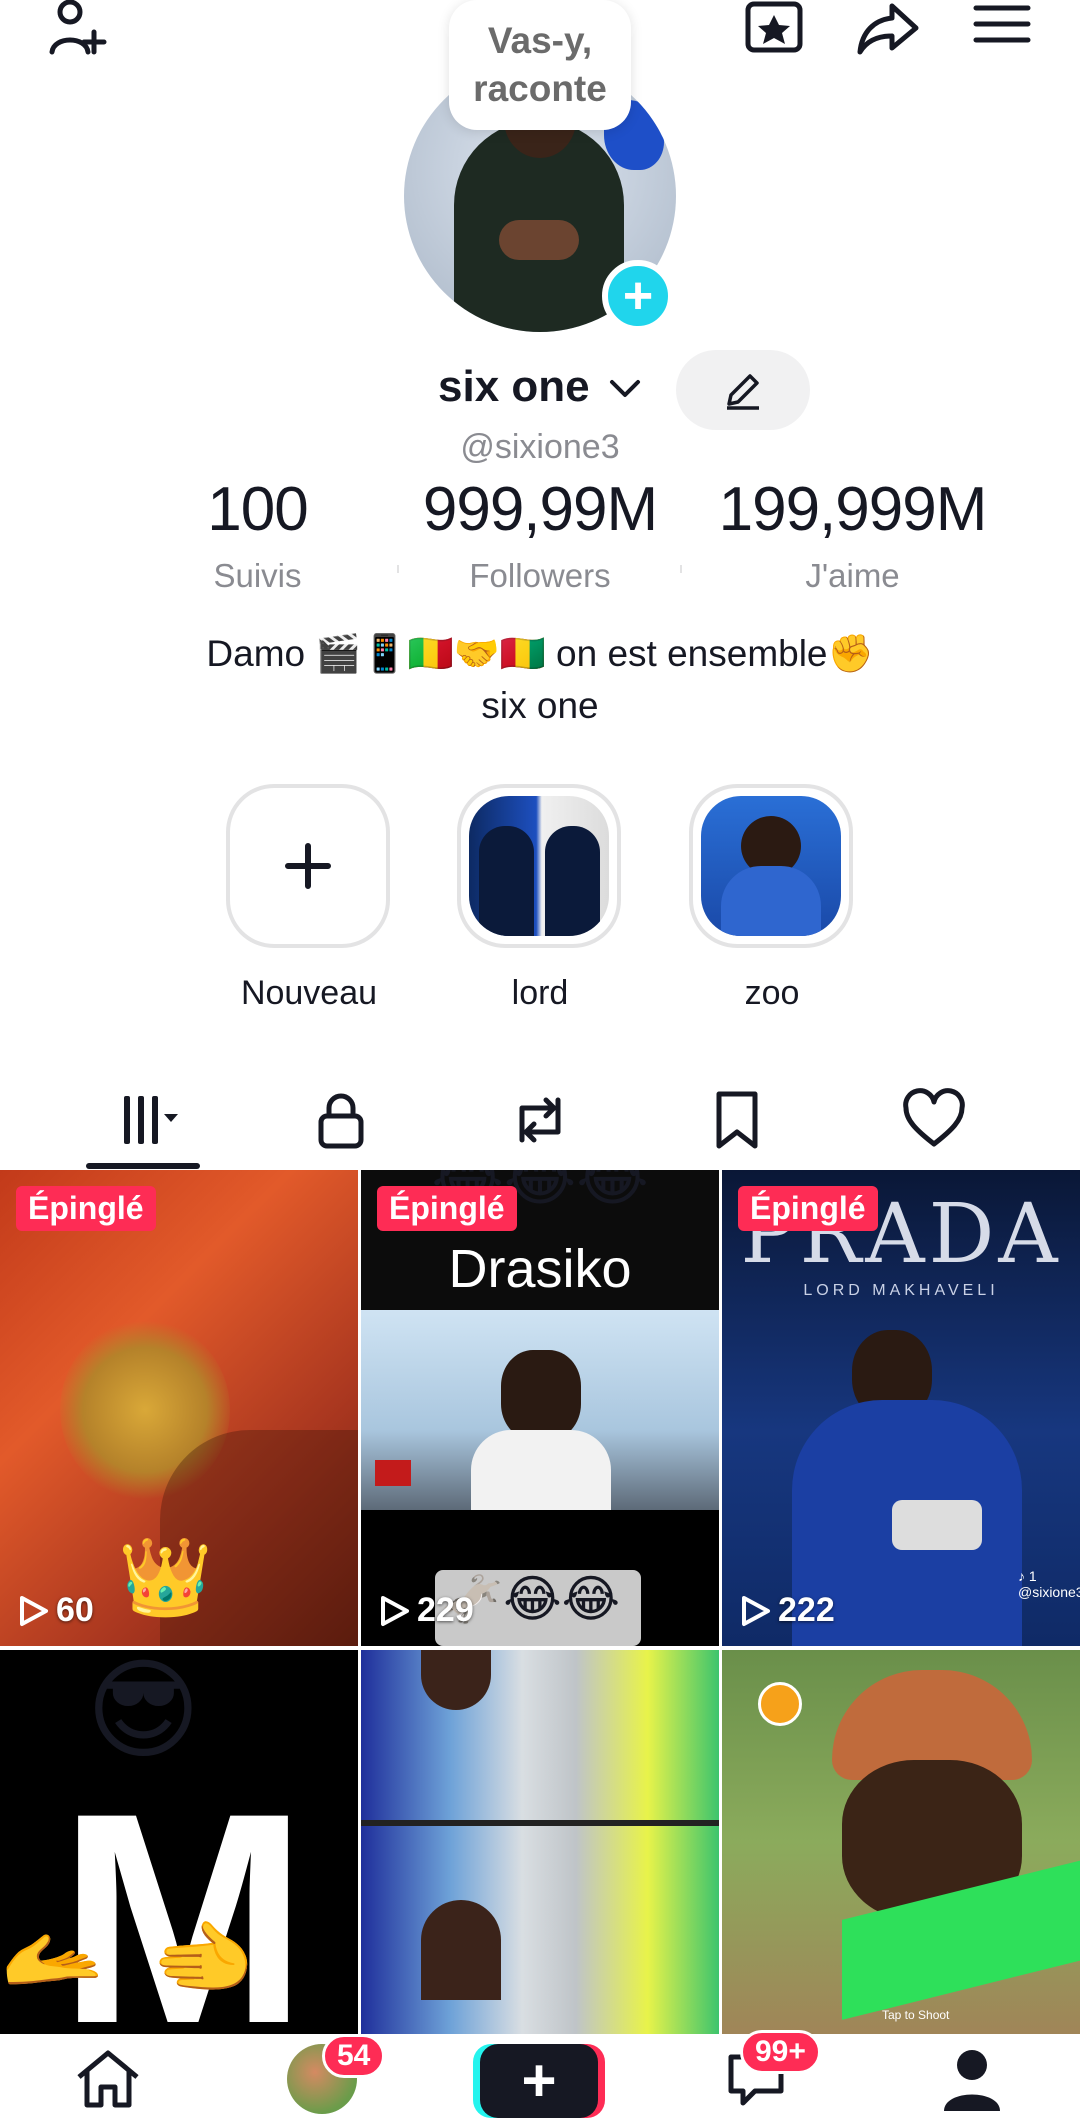  I want to click on add-friend-button, so click(78, 30).